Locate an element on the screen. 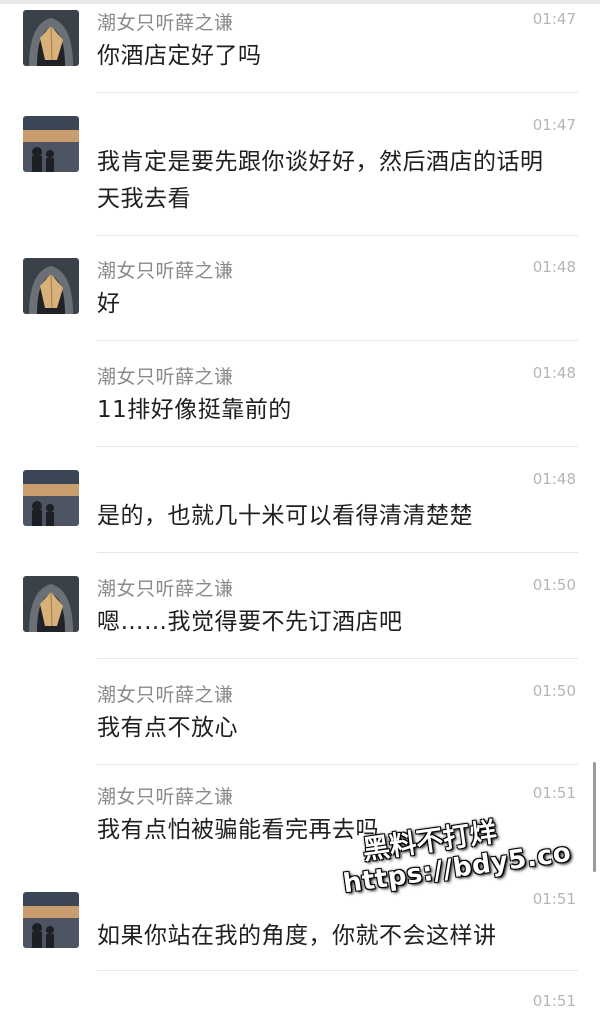 The width and height of the screenshot is (600, 1010). message-item: 01:48 是的，也就几十米可以看得清清楚楚 is located at coordinates (300, 501).